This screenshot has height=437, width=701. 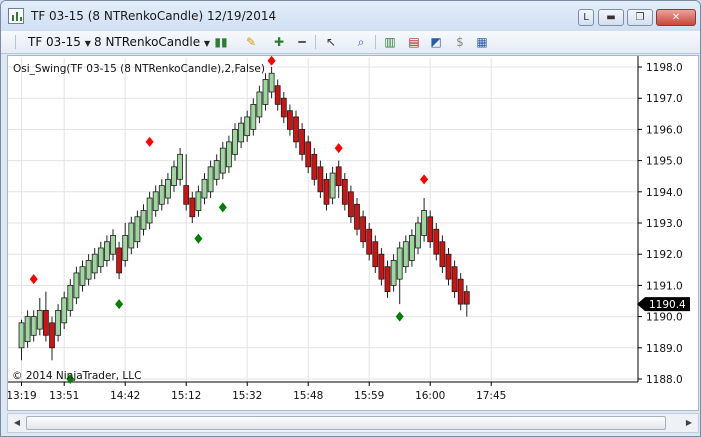 I want to click on pencil-draw-icon: ✎, so click(x=251, y=42).